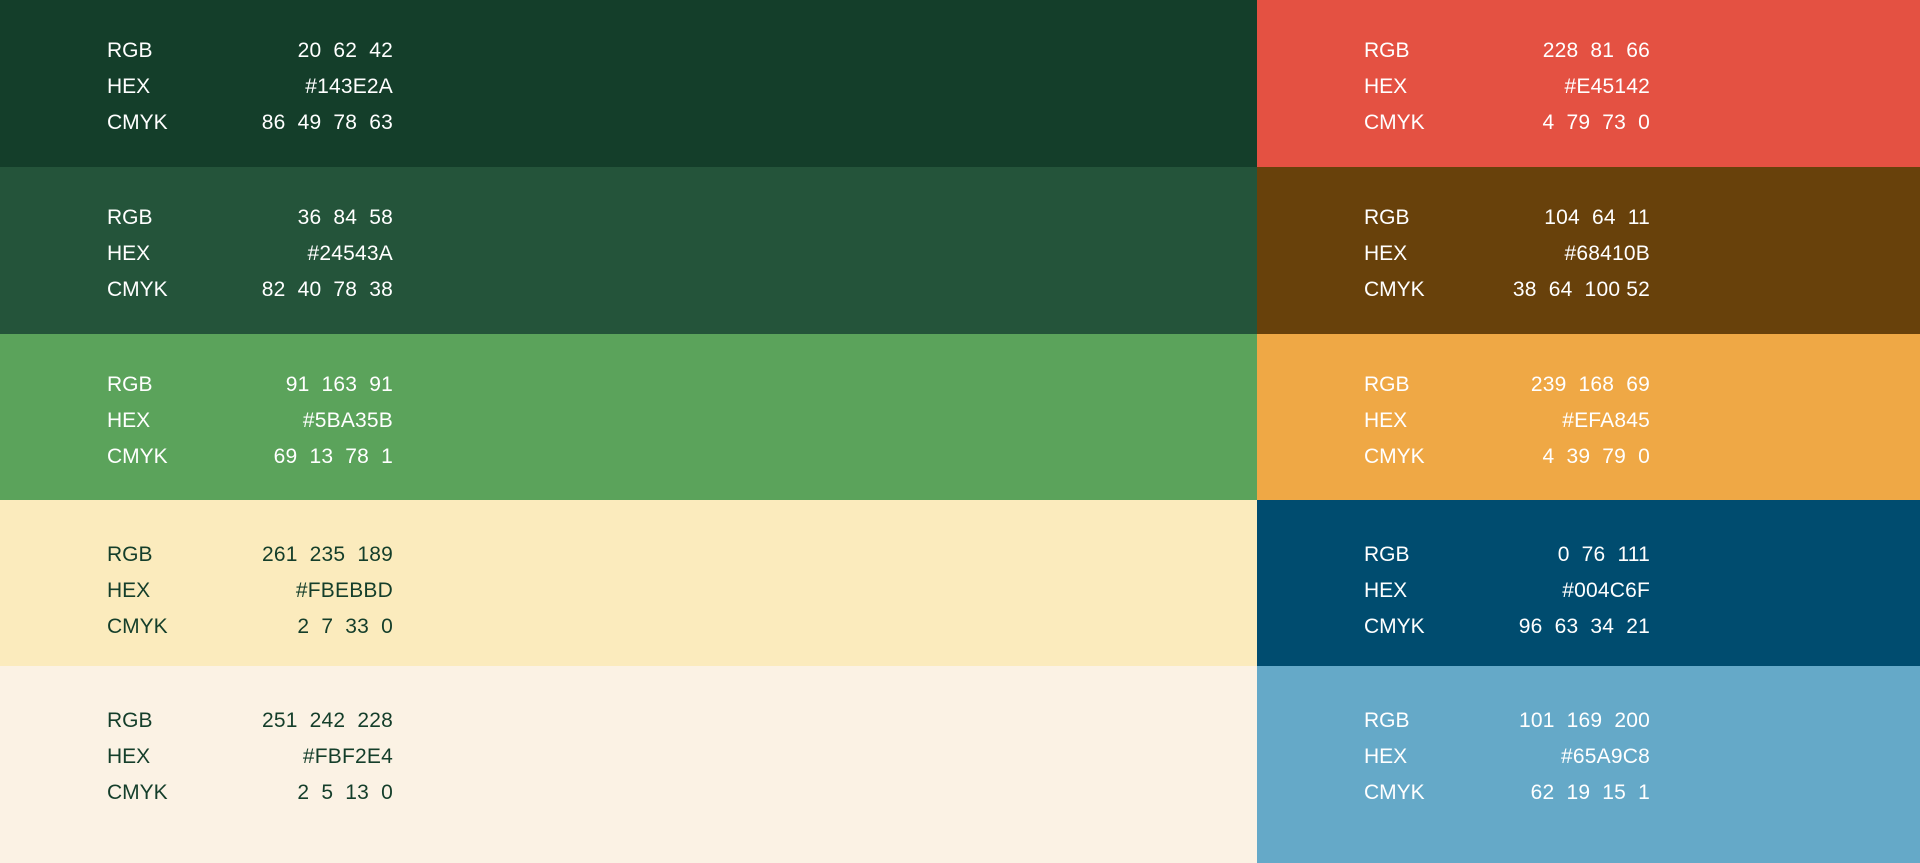 This screenshot has width=1920, height=863. What do you see at coordinates (327, 720) in the screenshot?
I see `rgb-value: 251 242 228` at bounding box center [327, 720].